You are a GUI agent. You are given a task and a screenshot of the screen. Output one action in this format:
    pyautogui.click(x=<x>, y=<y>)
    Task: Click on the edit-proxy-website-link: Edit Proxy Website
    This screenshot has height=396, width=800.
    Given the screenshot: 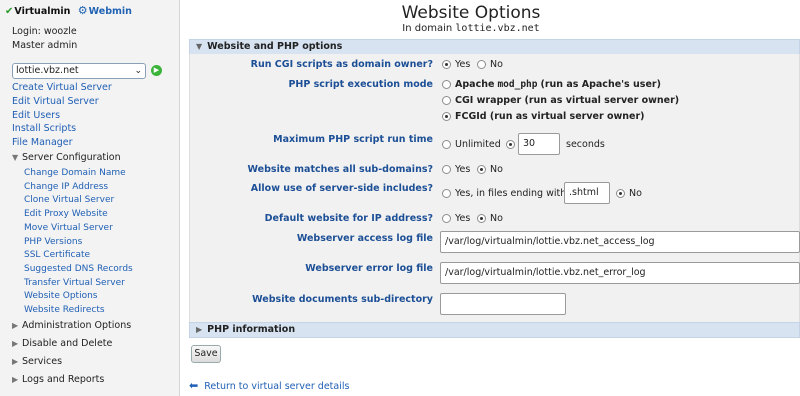 What is the action you would take?
    pyautogui.click(x=66, y=214)
    